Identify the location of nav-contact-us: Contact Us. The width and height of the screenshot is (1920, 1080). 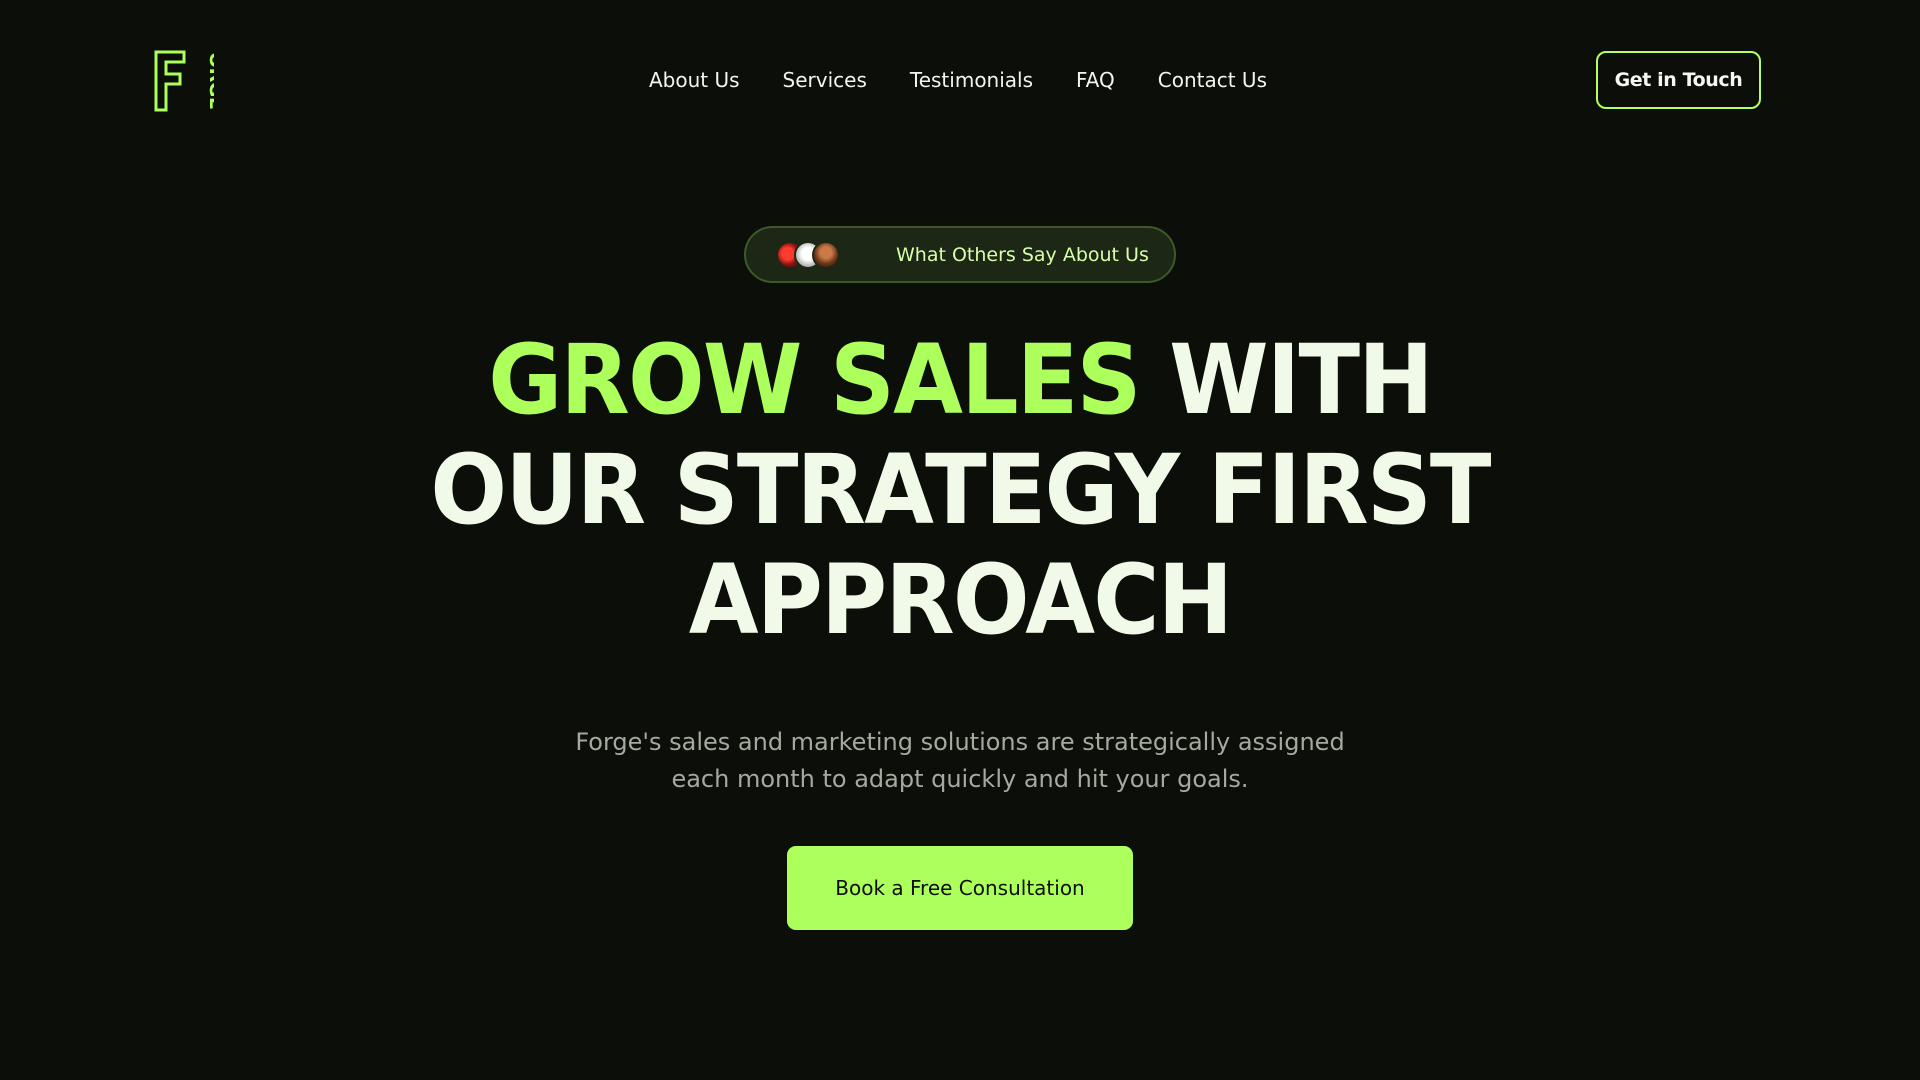
(1212, 80).